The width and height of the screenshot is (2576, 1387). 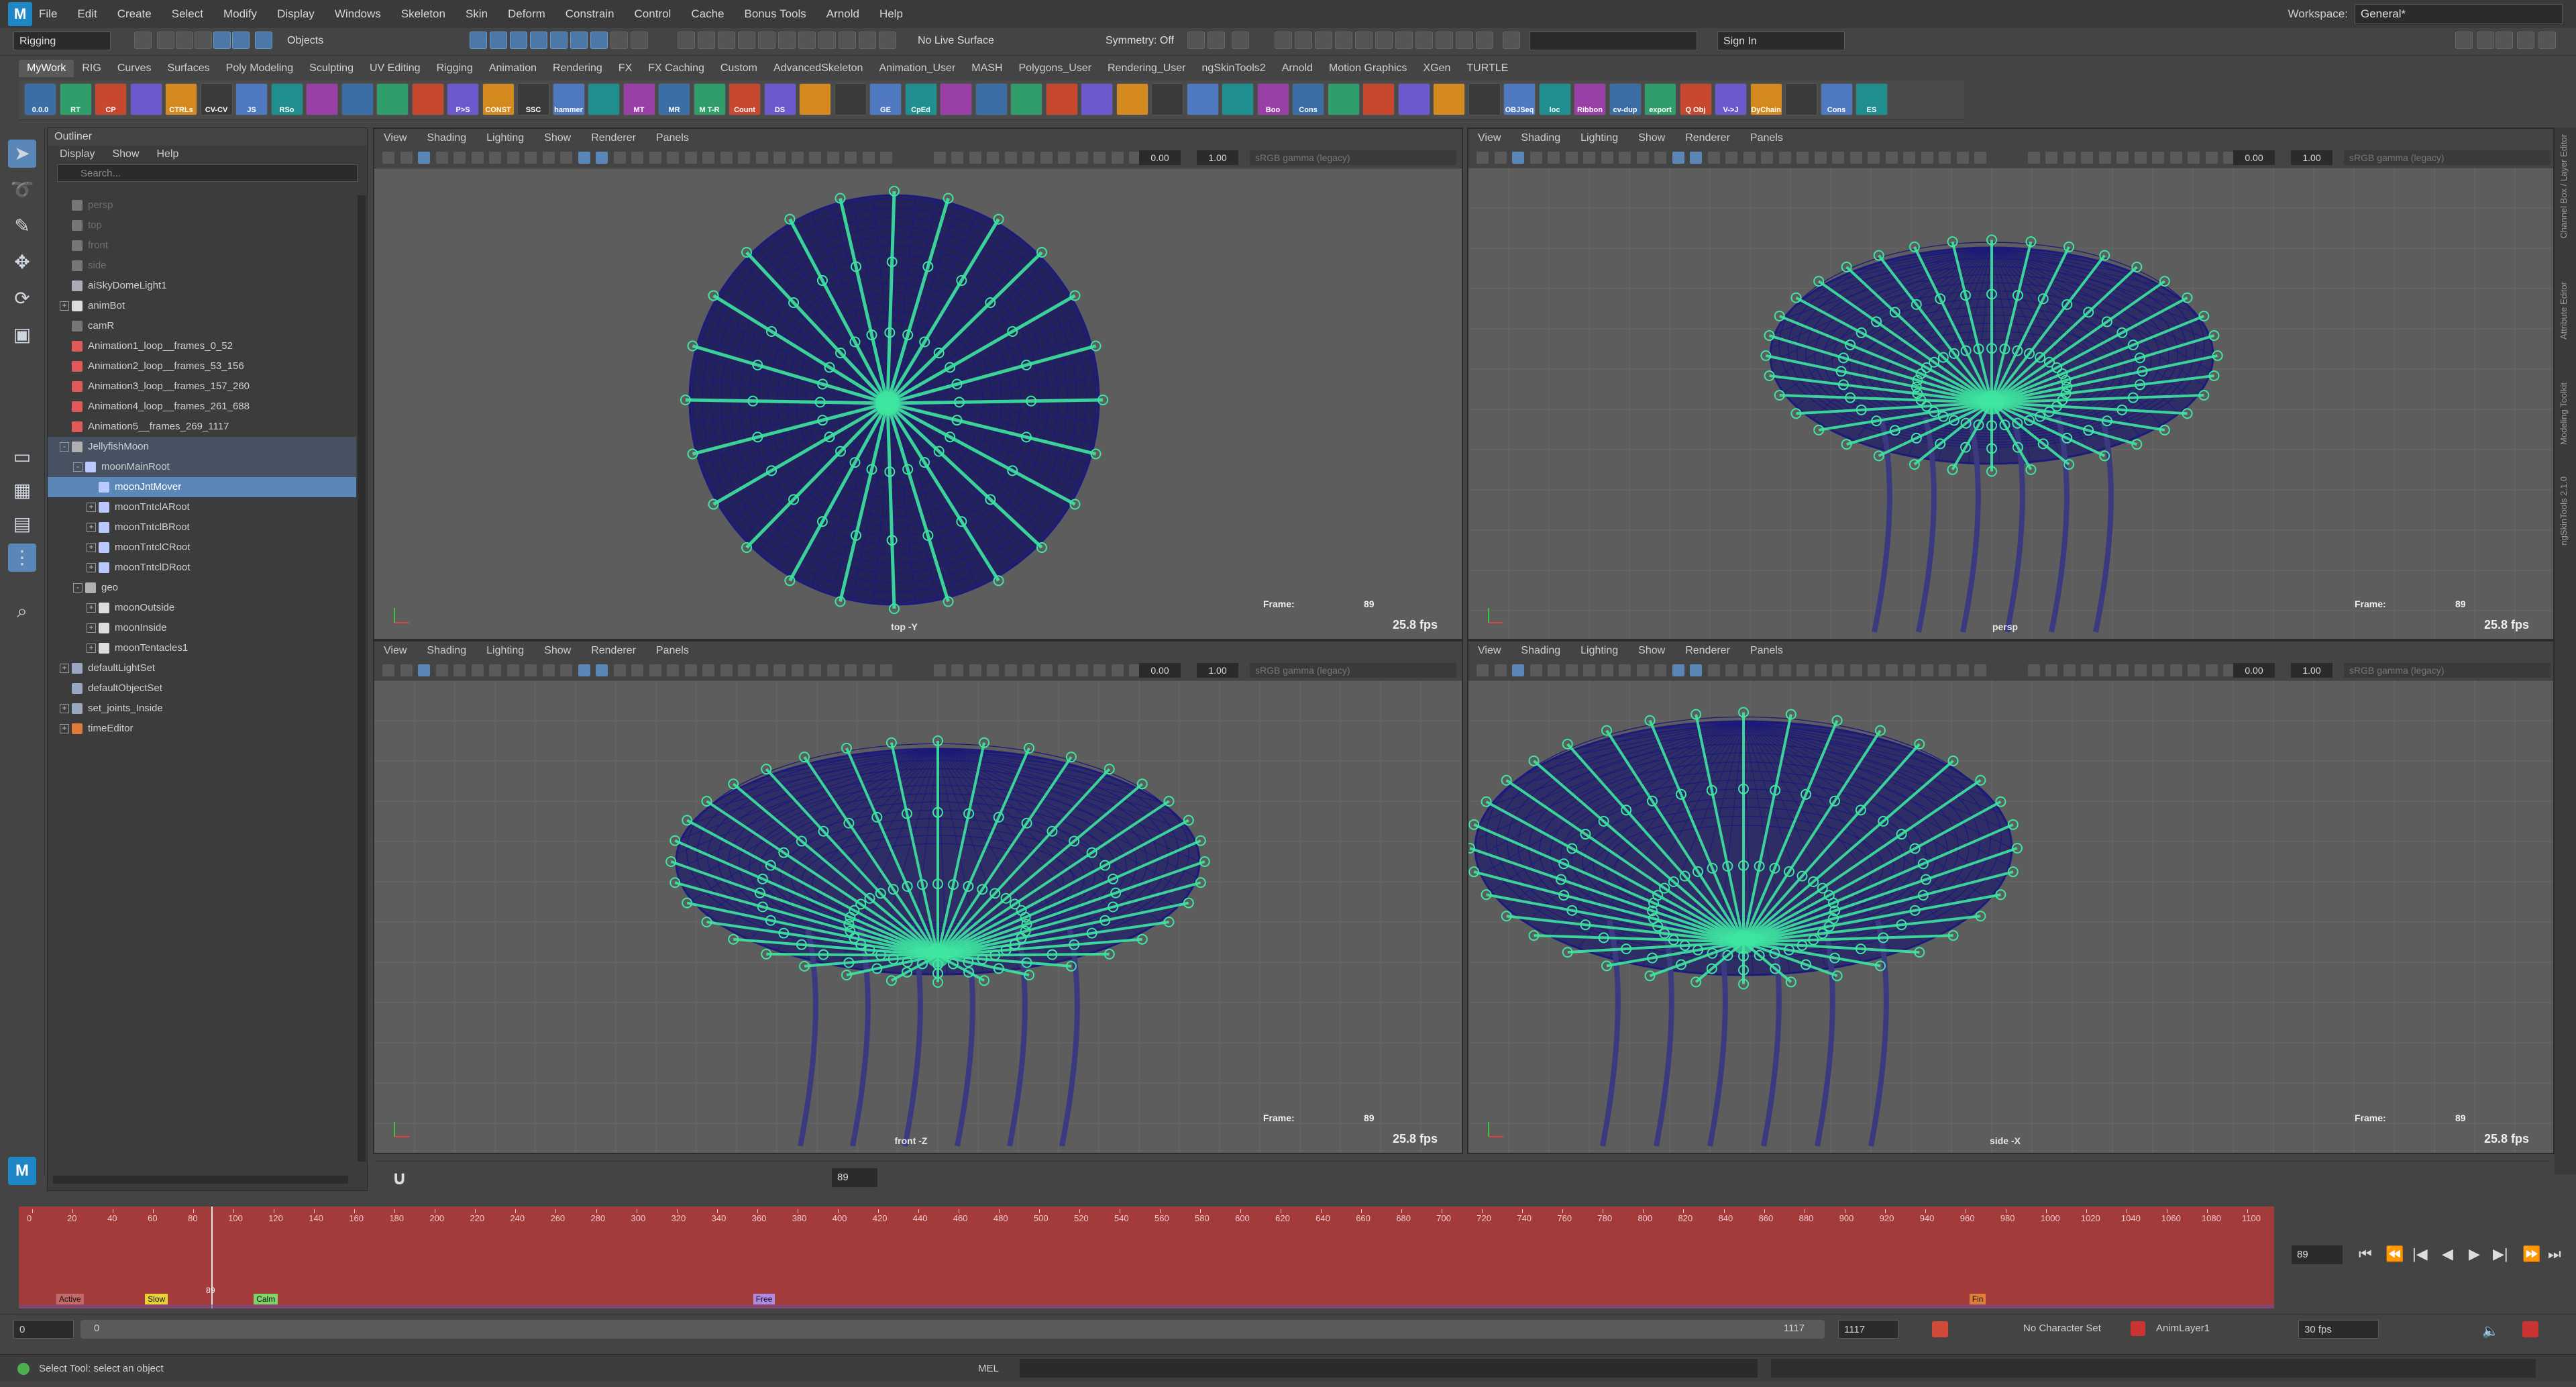 I want to click on step-forward-frame-icon: ▶|, so click(x=2500, y=1254).